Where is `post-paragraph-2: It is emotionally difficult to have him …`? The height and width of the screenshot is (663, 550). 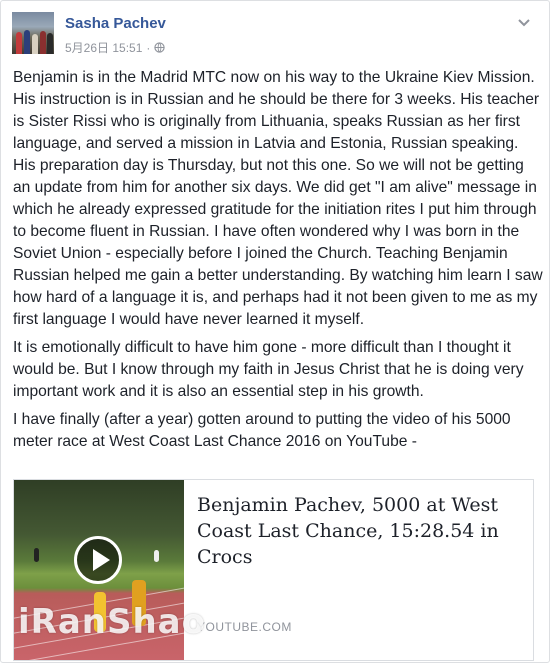 post-paragraph-2: It is emotionally difficult to have him … is located at coordinates (268, 369).